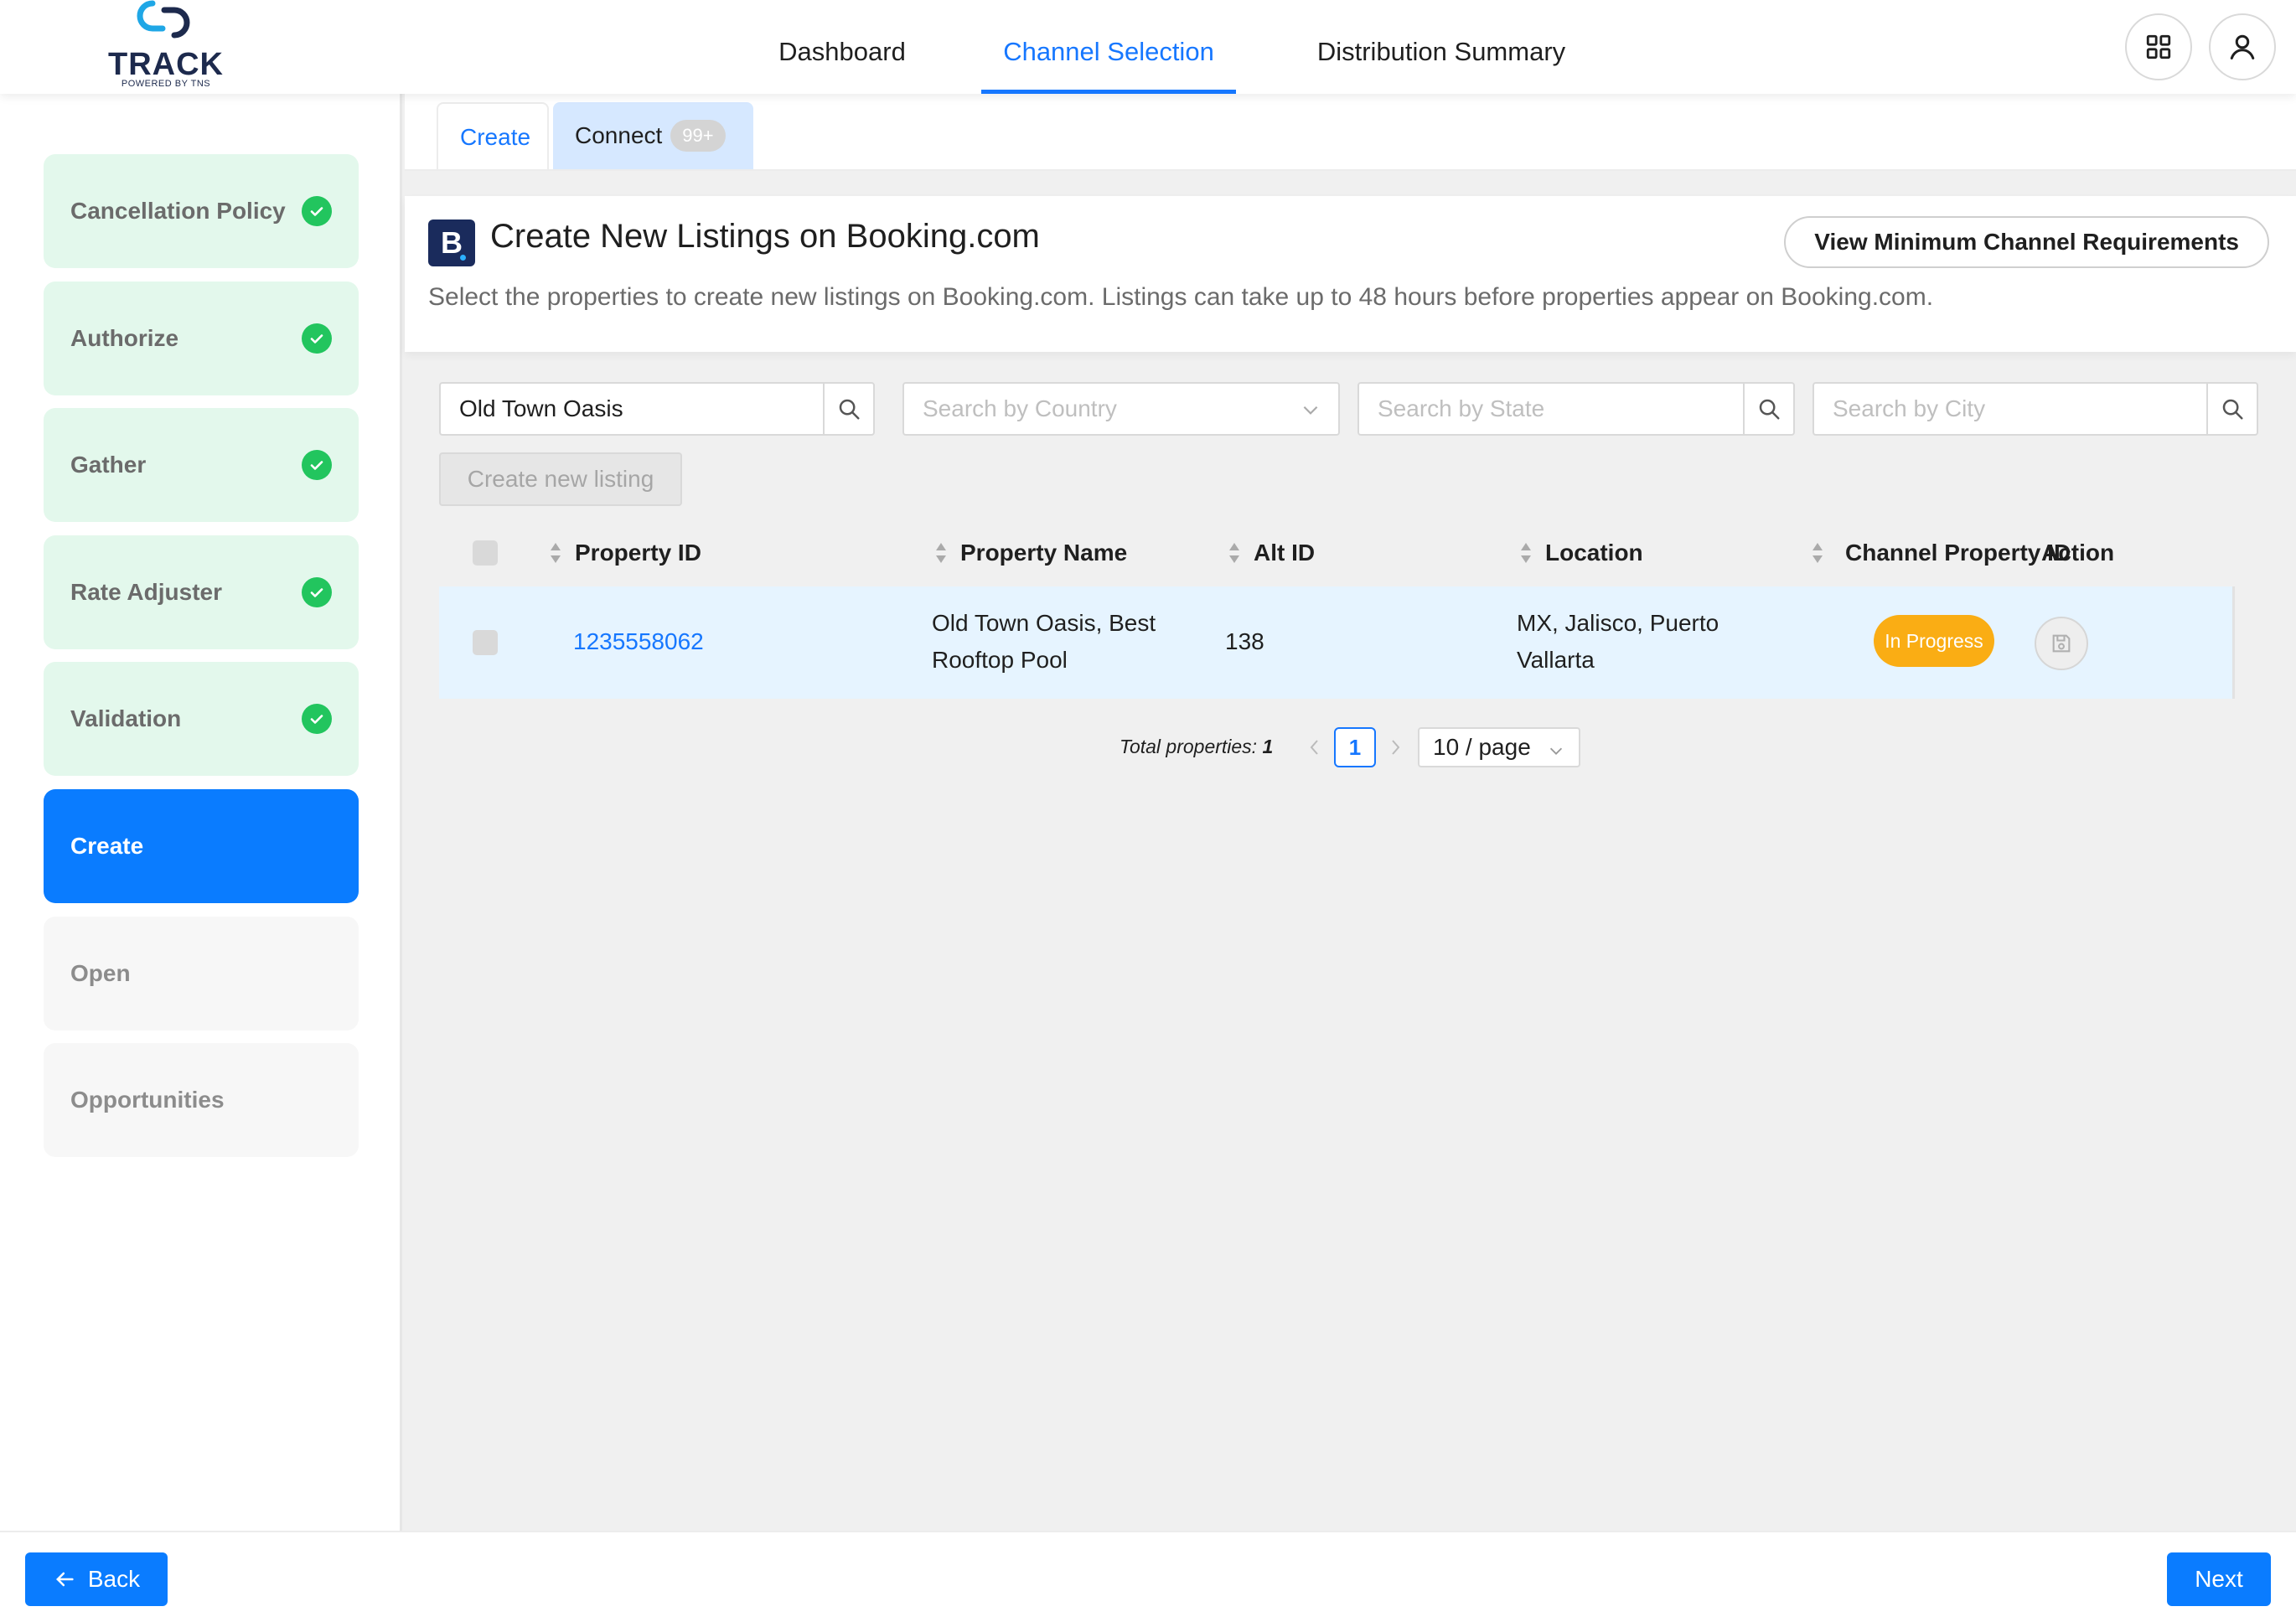  I want to click on arrow-left-icon, so click(64, 1579).